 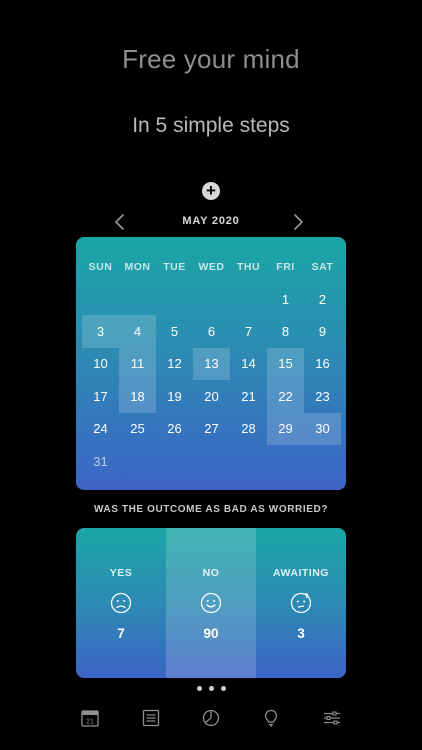 What do you see at coordinates (211, 222) in the screenshot?
I see `month-navigation: MAY 2020` at bounding box center [211, 222].